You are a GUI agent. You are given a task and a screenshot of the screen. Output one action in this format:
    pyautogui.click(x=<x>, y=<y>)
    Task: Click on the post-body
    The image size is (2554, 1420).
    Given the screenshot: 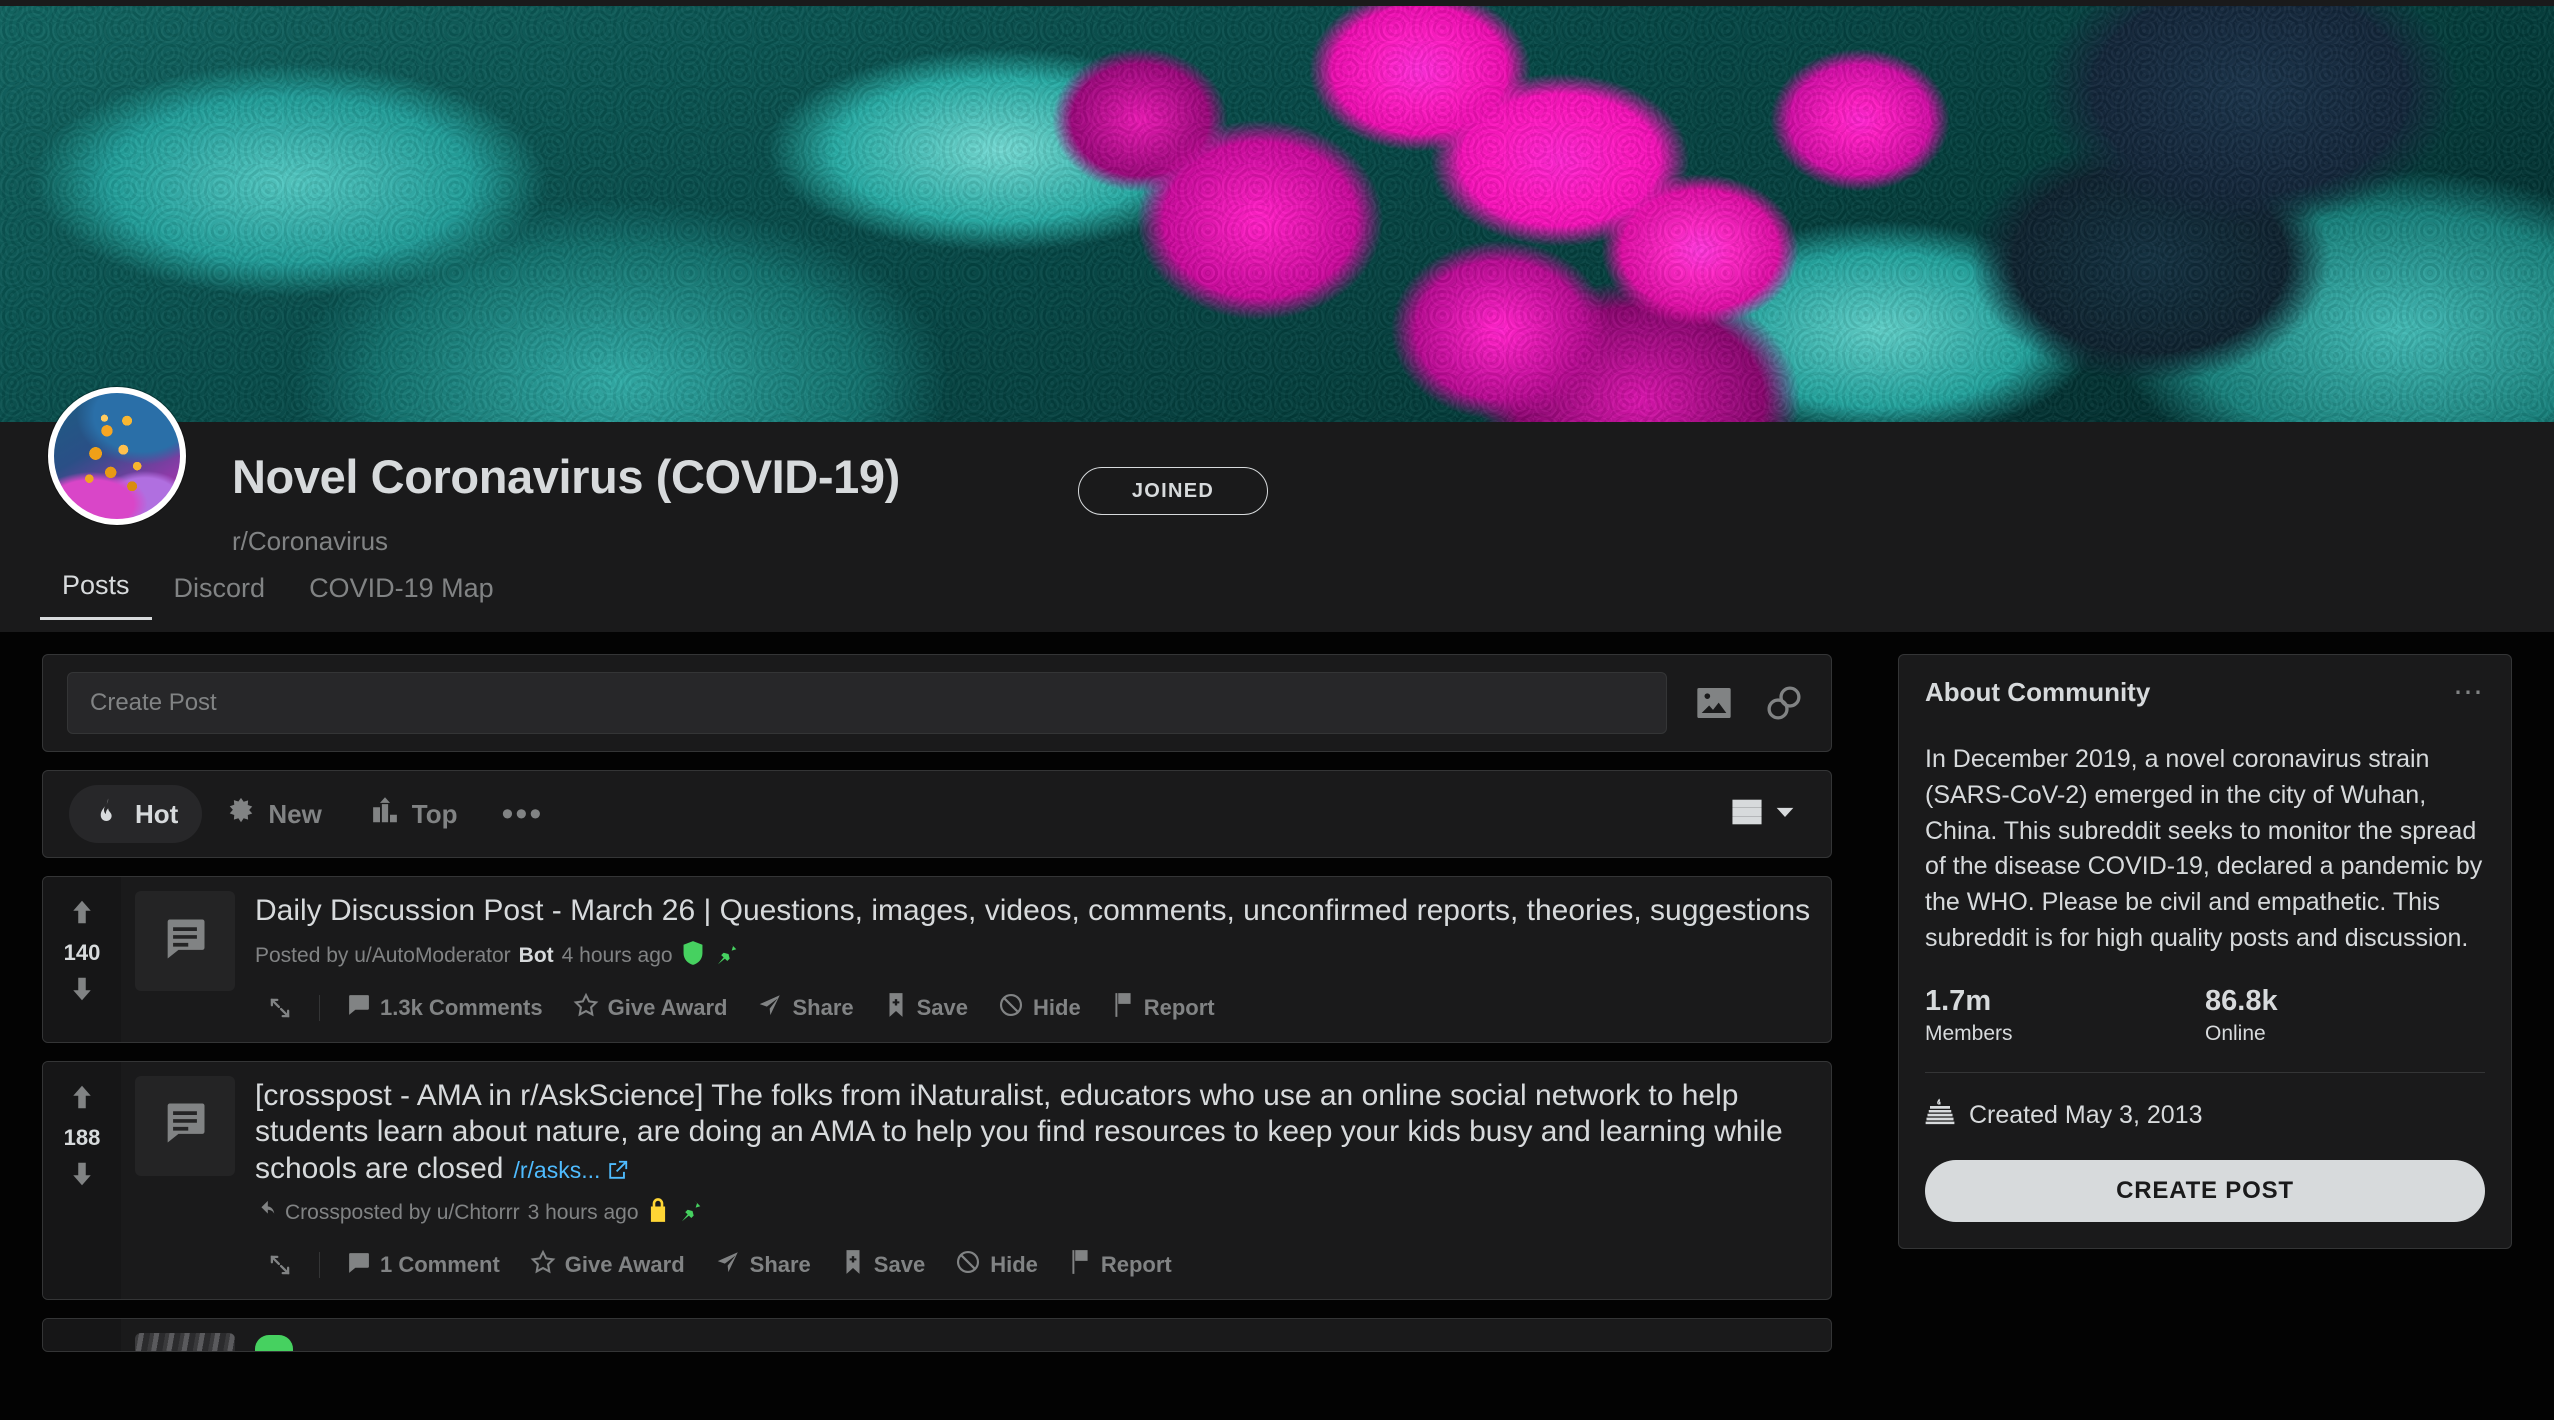 What is the action you would take?
    pyautogui.click(x=976, y=1335)
    